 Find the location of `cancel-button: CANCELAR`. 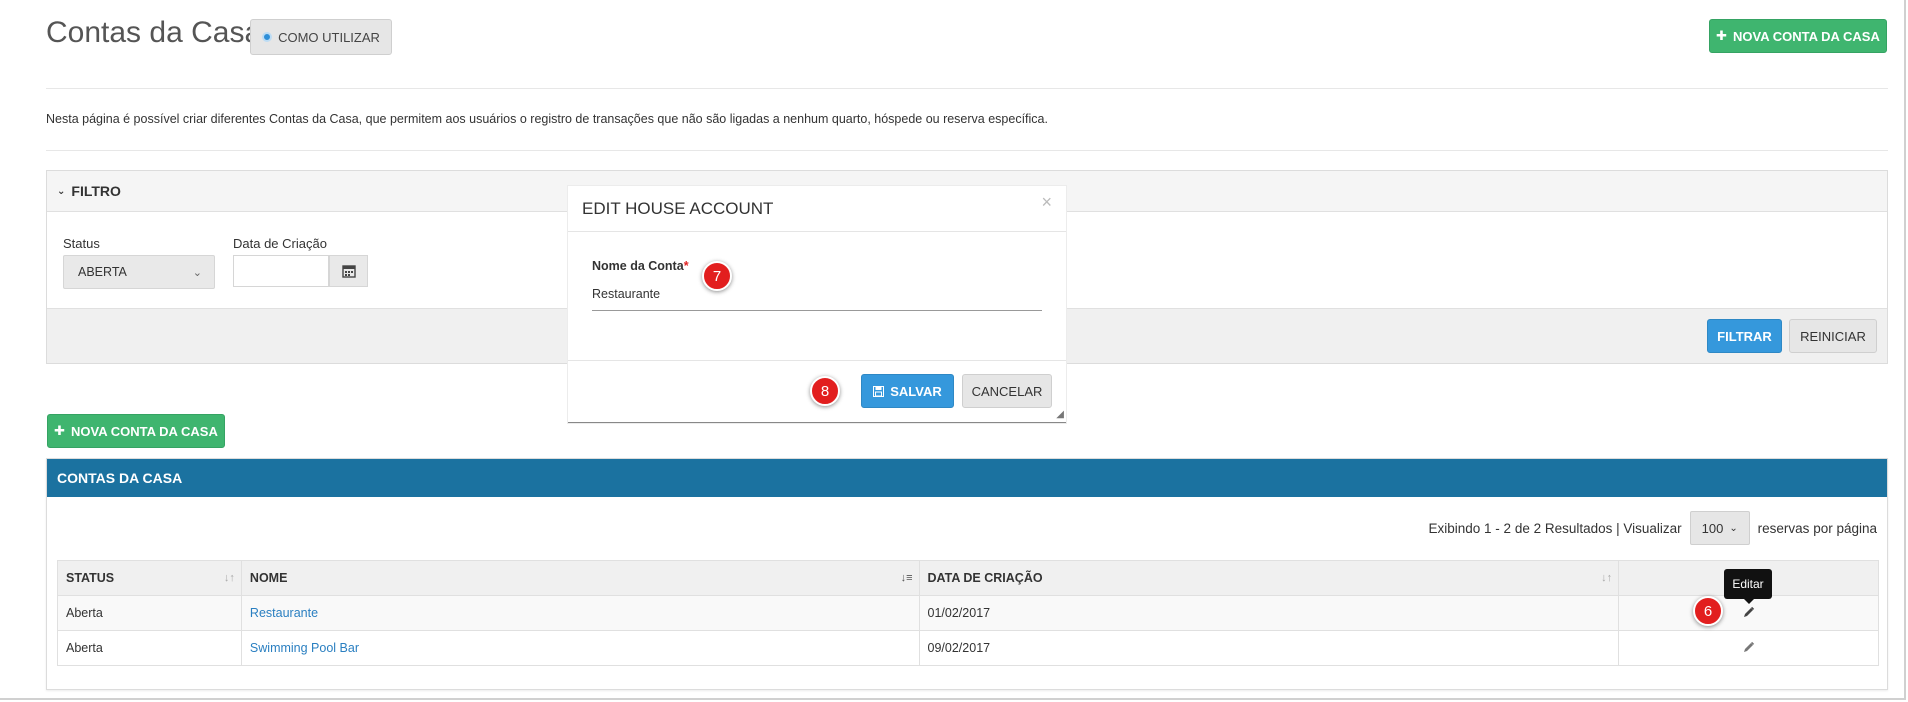

cancel-button: CANCELAR is located at coordinates (1007, 391).